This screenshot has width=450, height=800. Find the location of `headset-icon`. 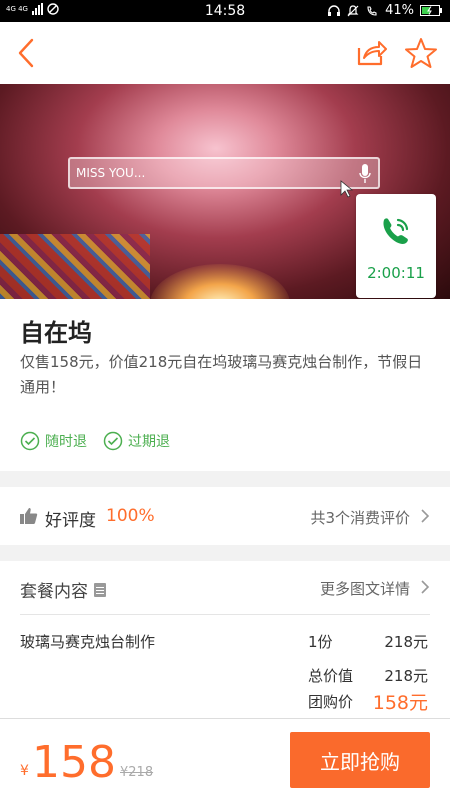

headset-icon is located at coordinates (334, 10).